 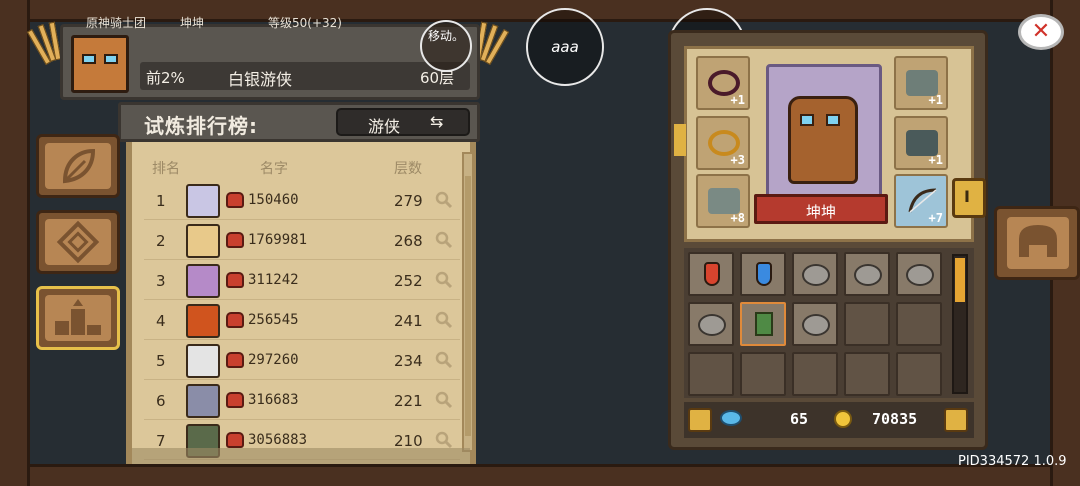 I want to click on swap-icon: ⇆, so click(x=437, y=121).